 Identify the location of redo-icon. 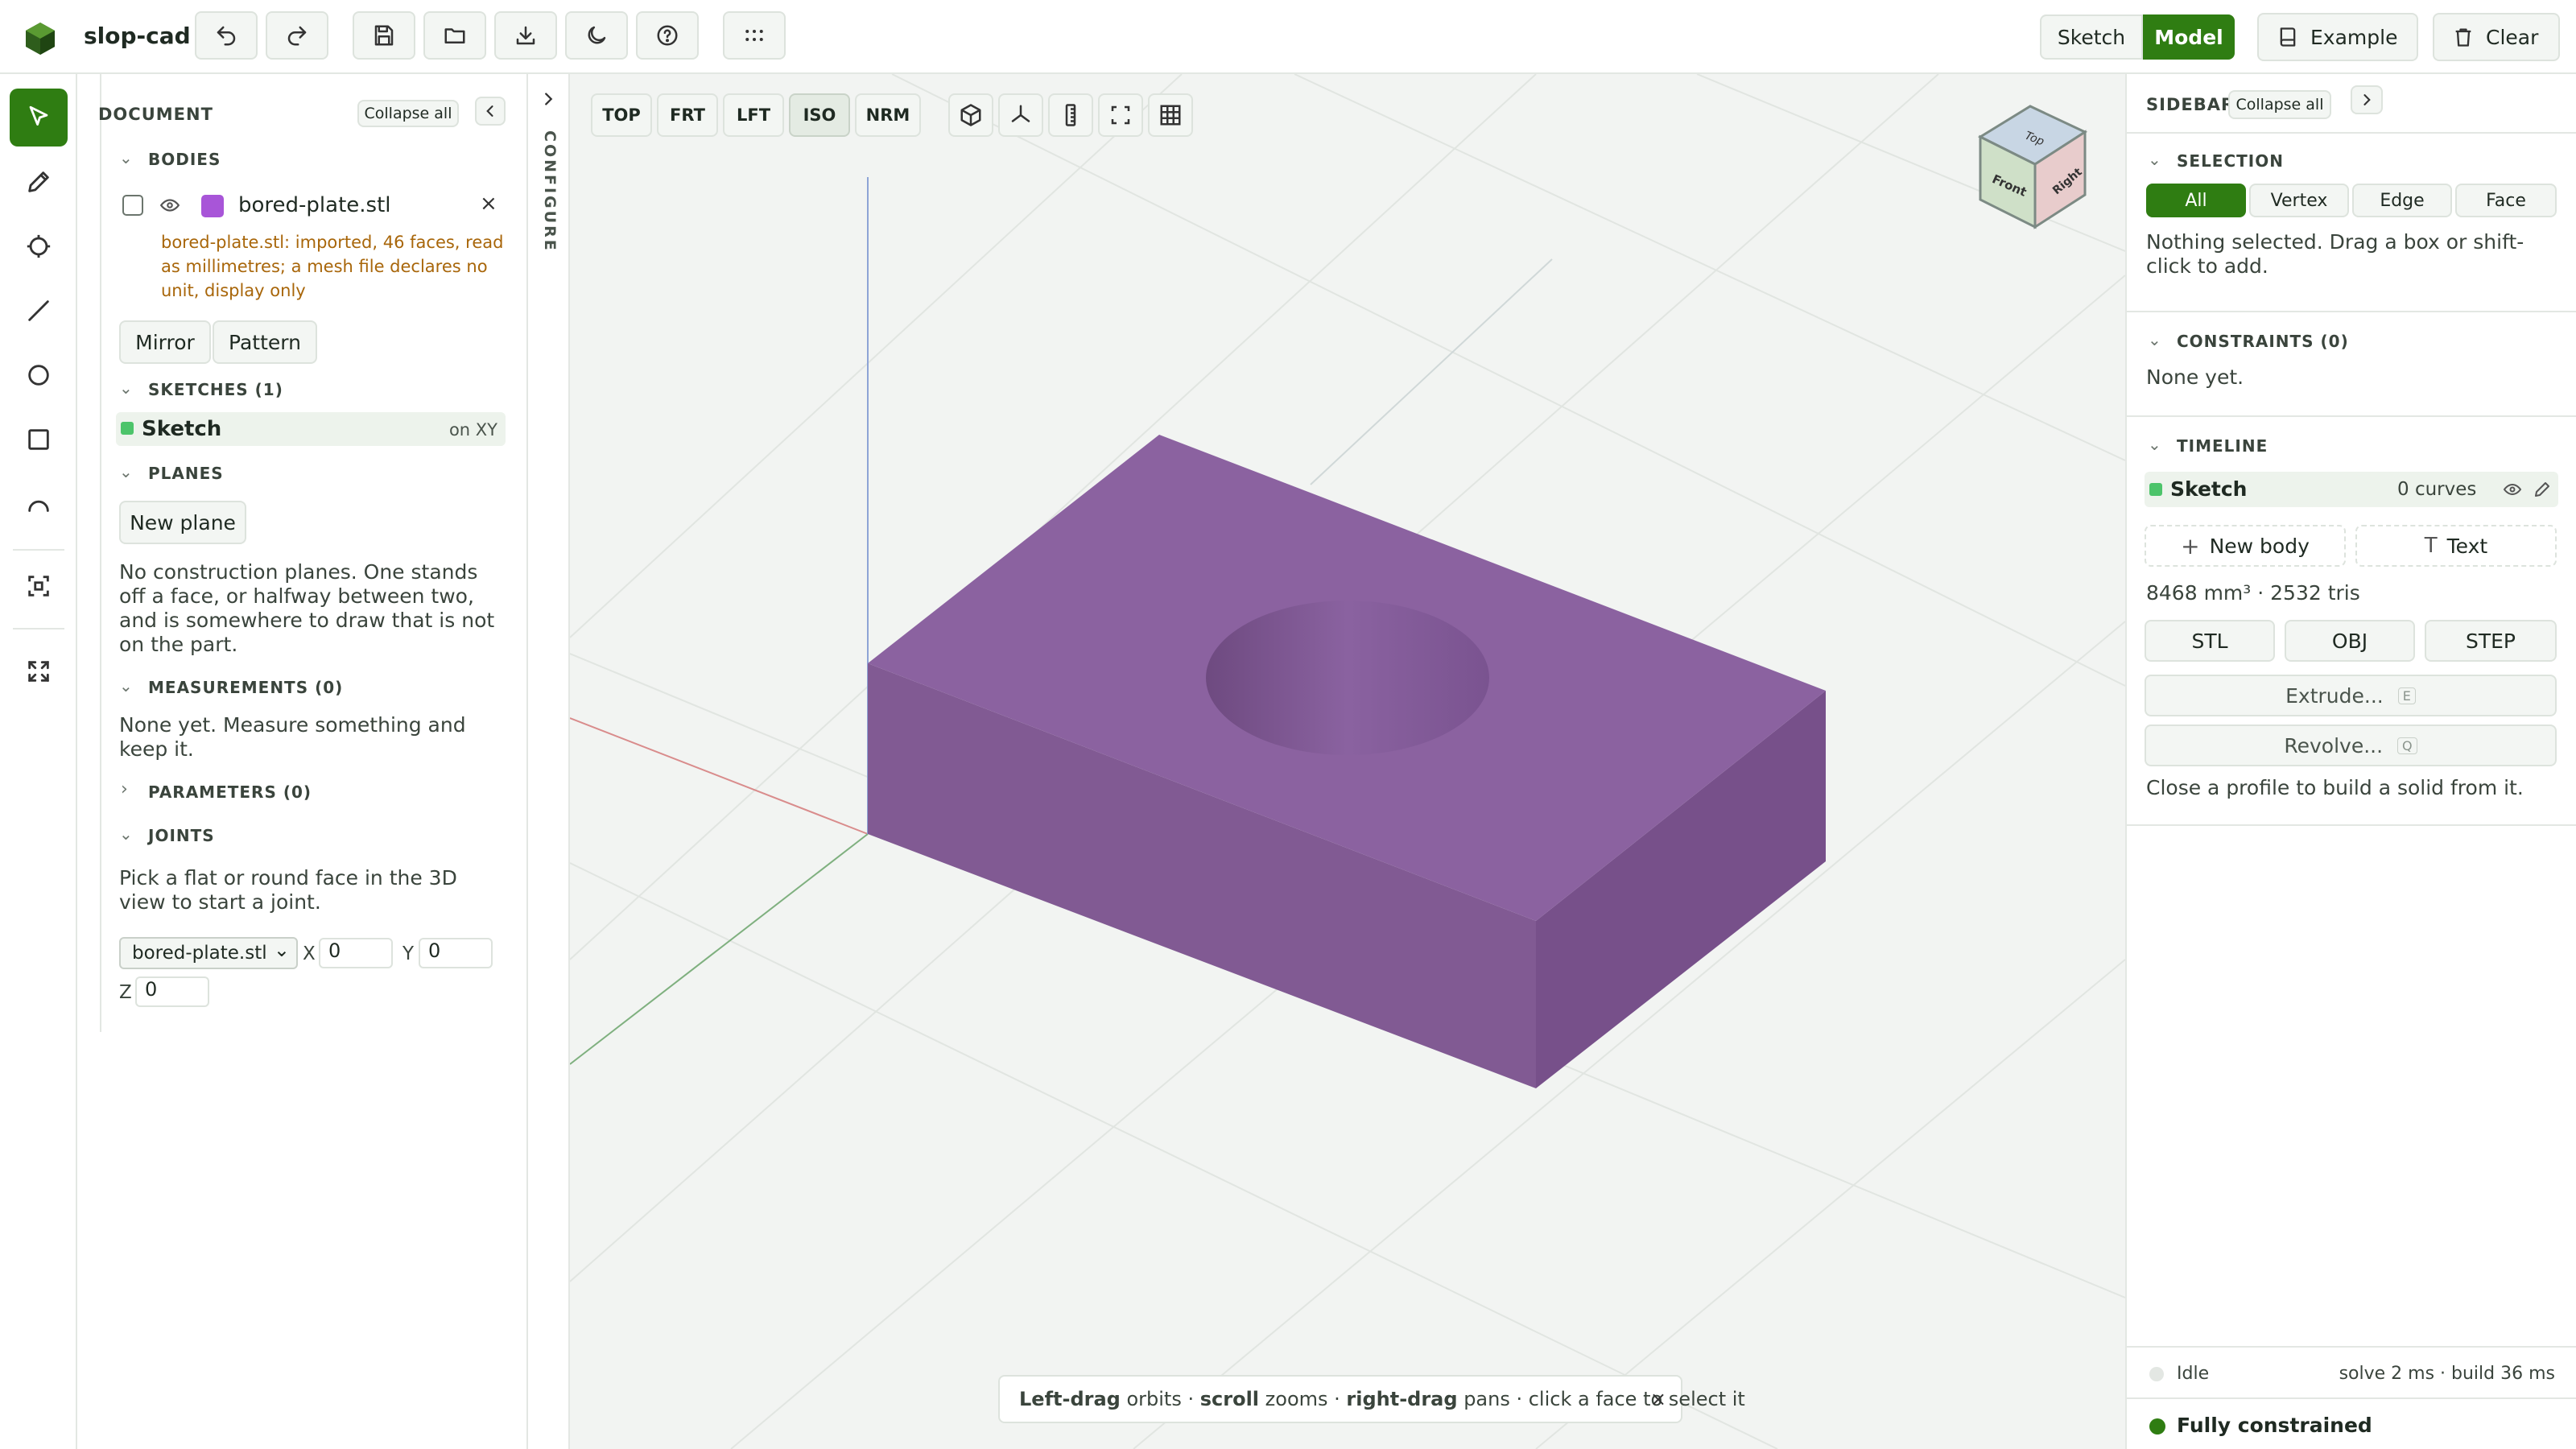
(297, 36).